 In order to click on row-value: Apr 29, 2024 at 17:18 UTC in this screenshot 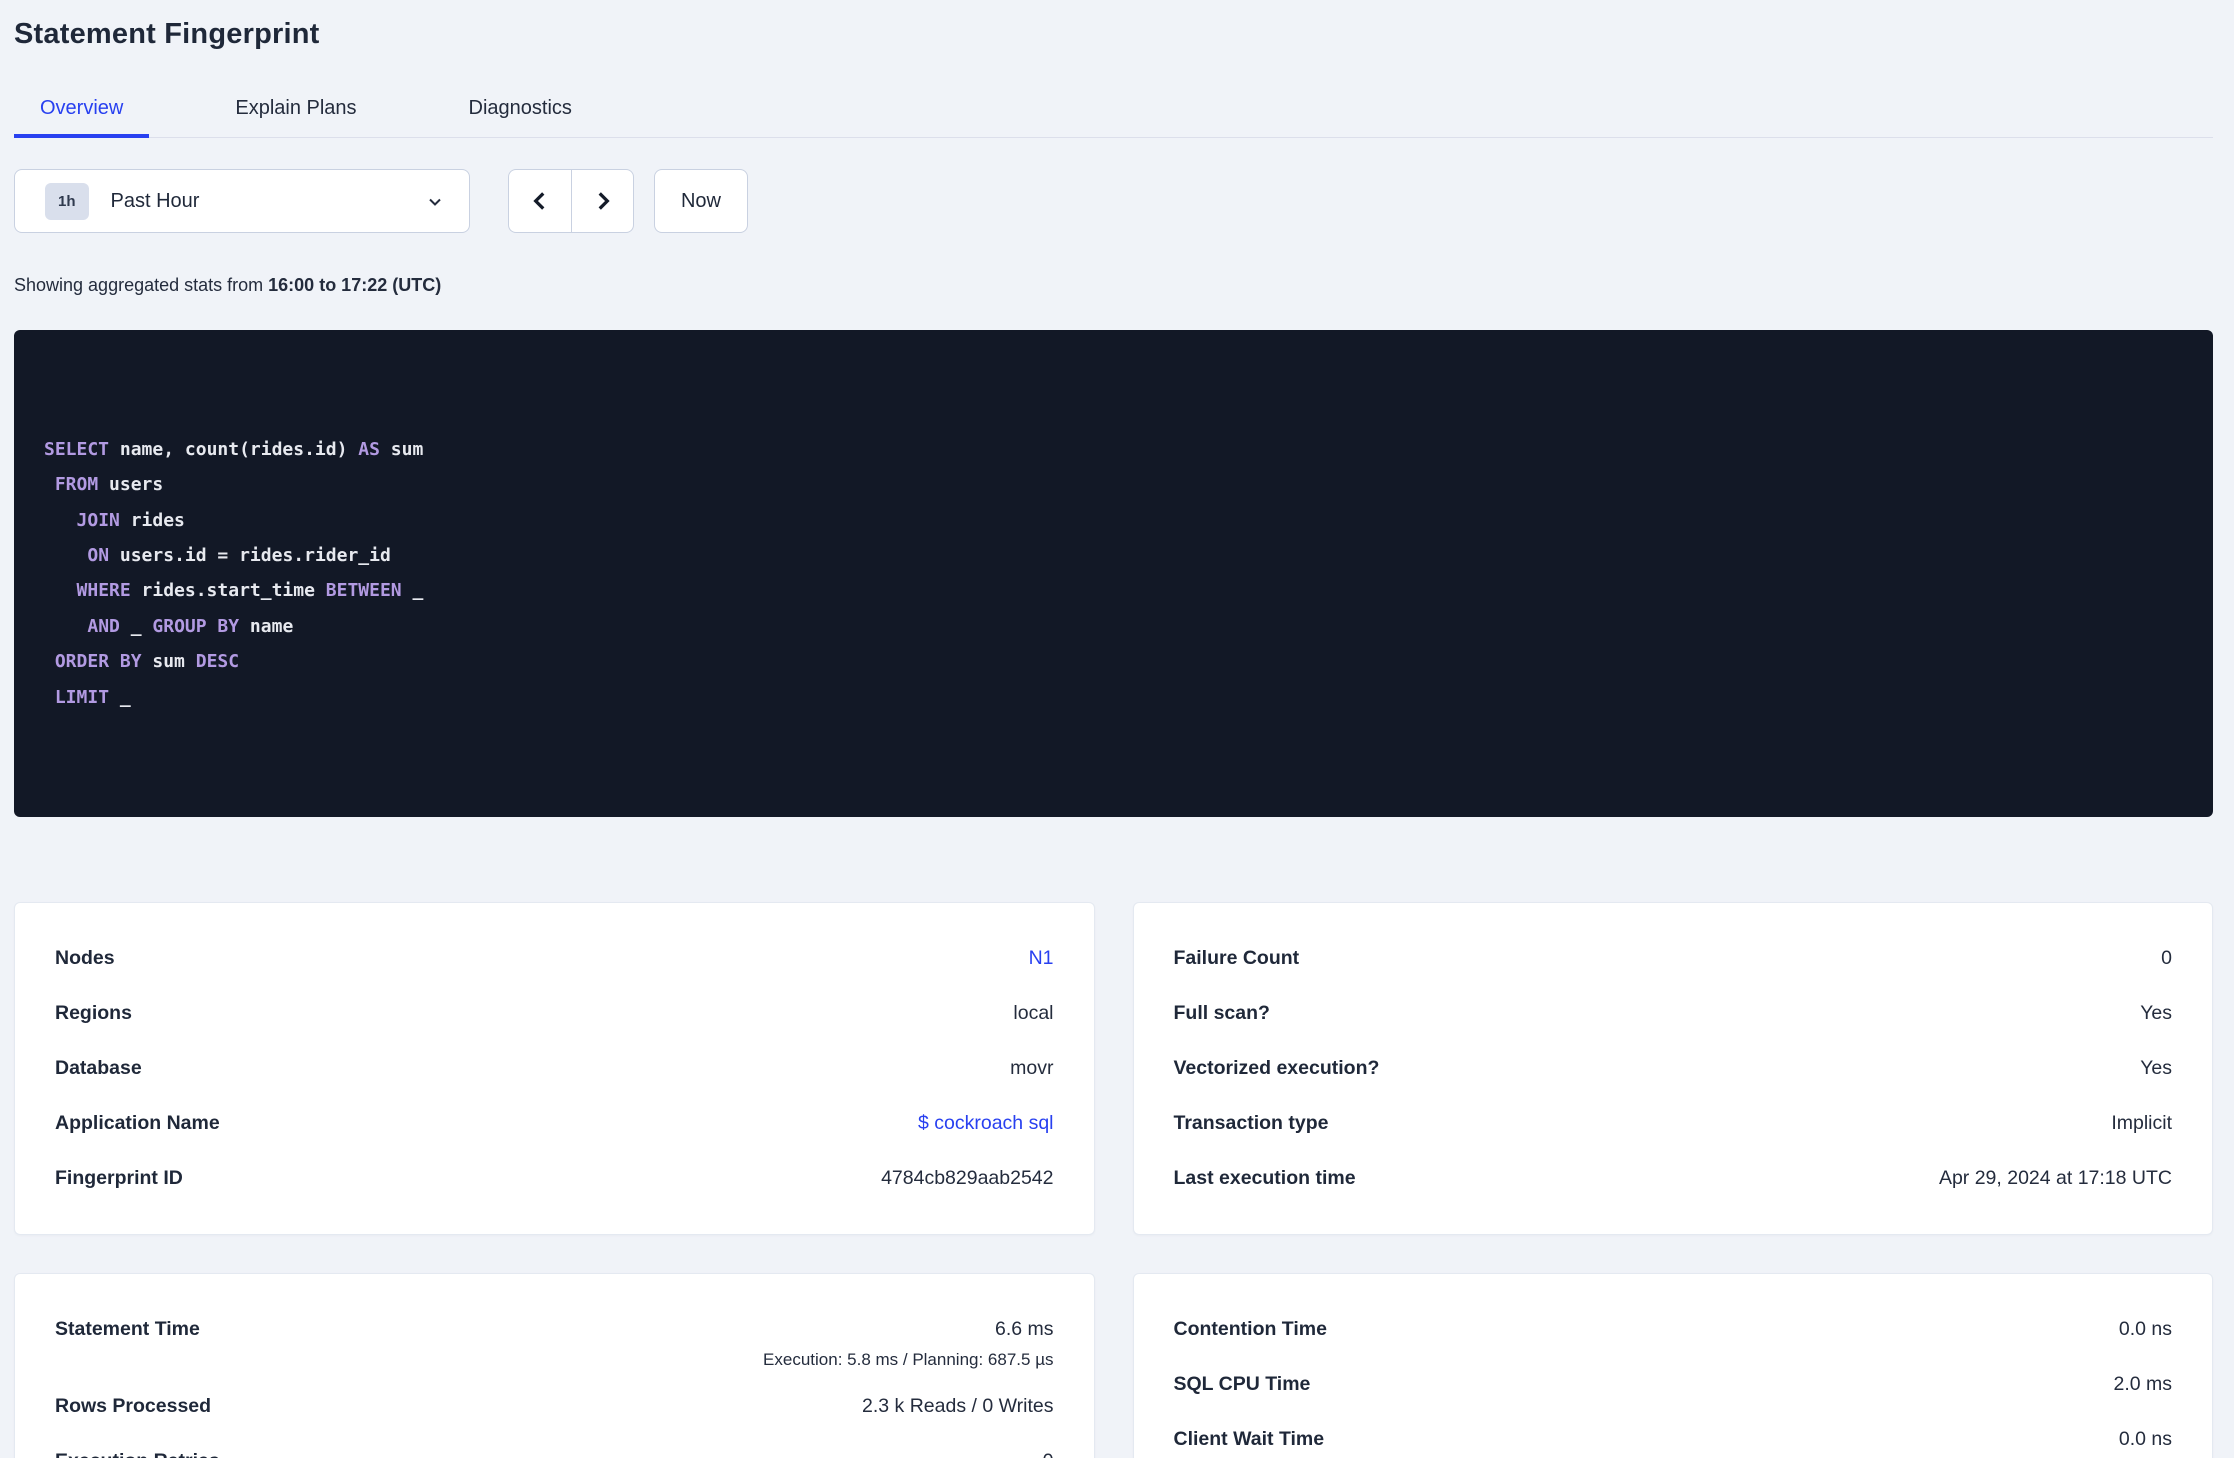, I will do `click(2055, 1177)`.